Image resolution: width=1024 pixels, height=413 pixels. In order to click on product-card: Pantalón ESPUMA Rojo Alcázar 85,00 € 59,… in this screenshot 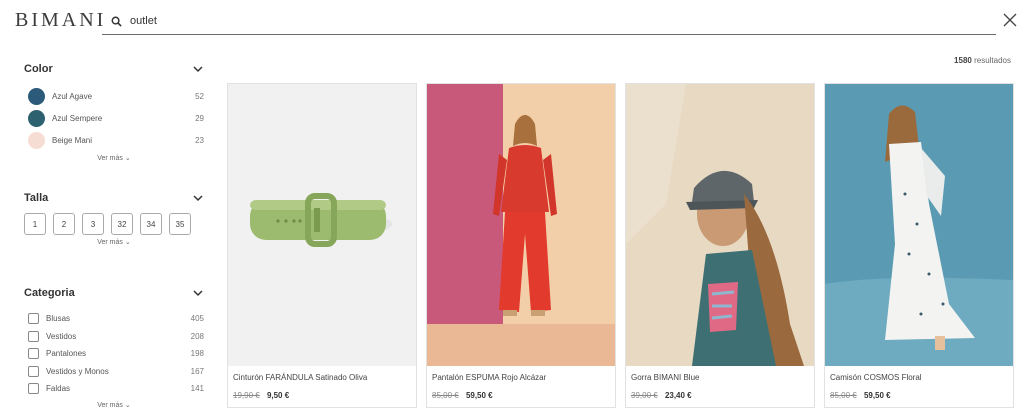, I will do `click(521, 245)`.